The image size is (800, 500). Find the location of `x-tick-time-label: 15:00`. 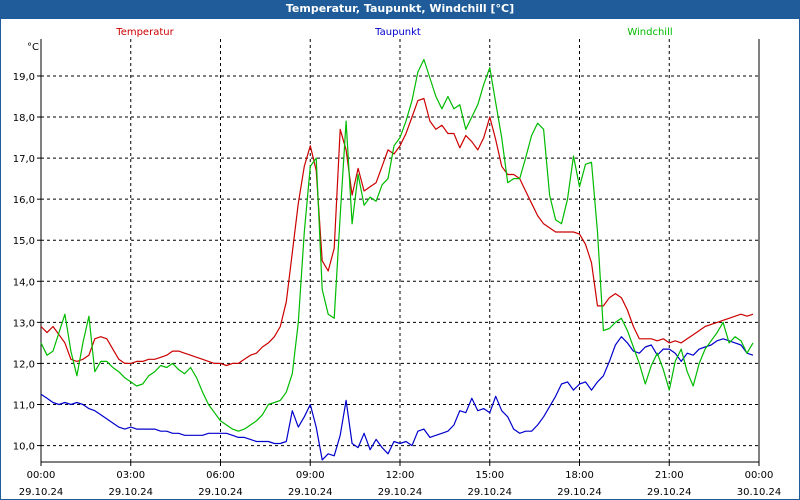

x-tick-time-label: 15:00 is located at coordinates (489, 475).